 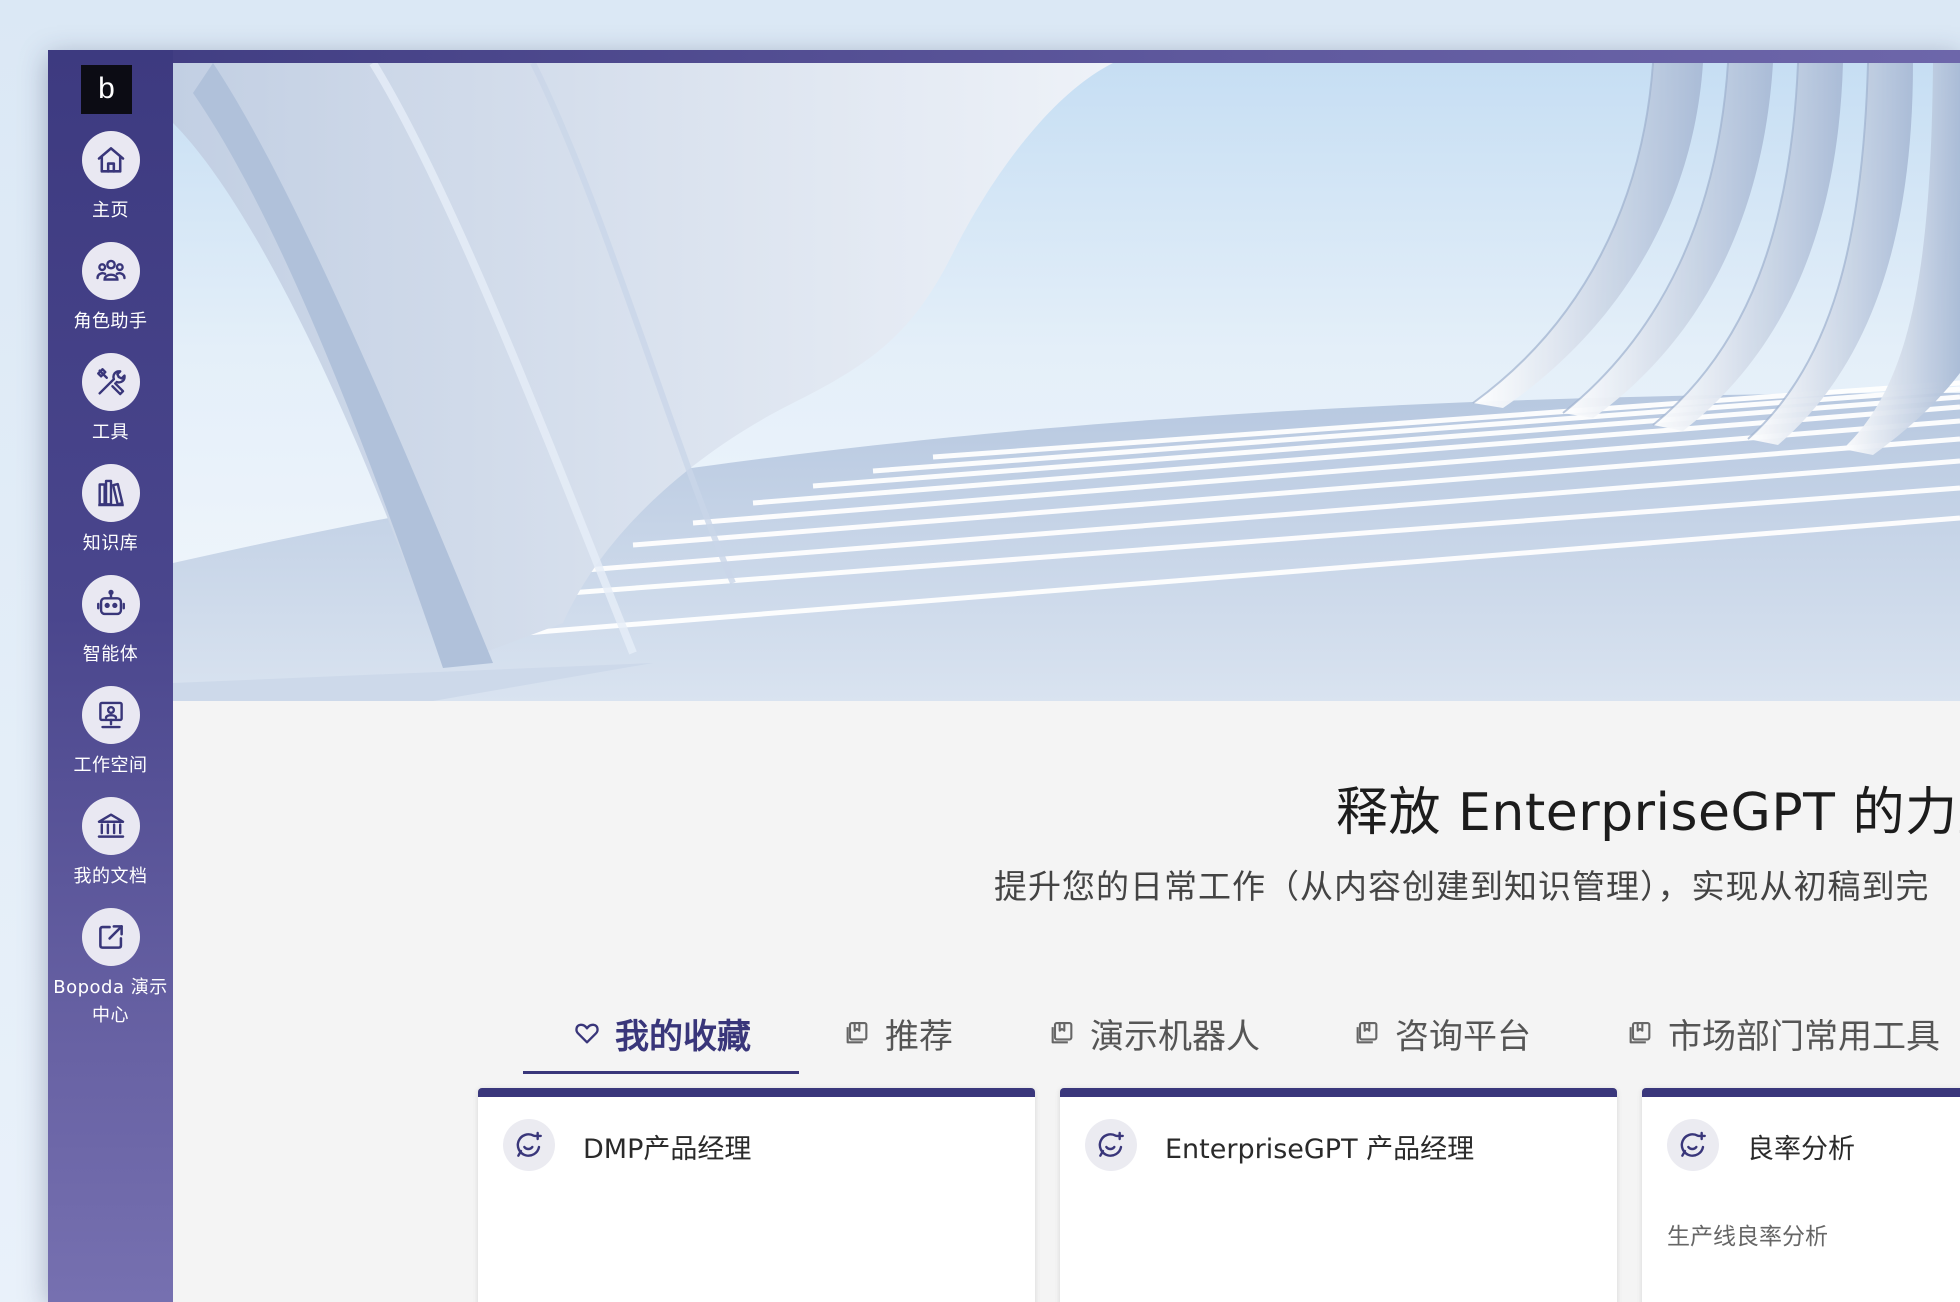 What do you see at coordinates (1338, 1195) in the screenshot?
I see `assistant-card: EnterpriseGPT 产品经理` at bounding box center [1338, 1195].